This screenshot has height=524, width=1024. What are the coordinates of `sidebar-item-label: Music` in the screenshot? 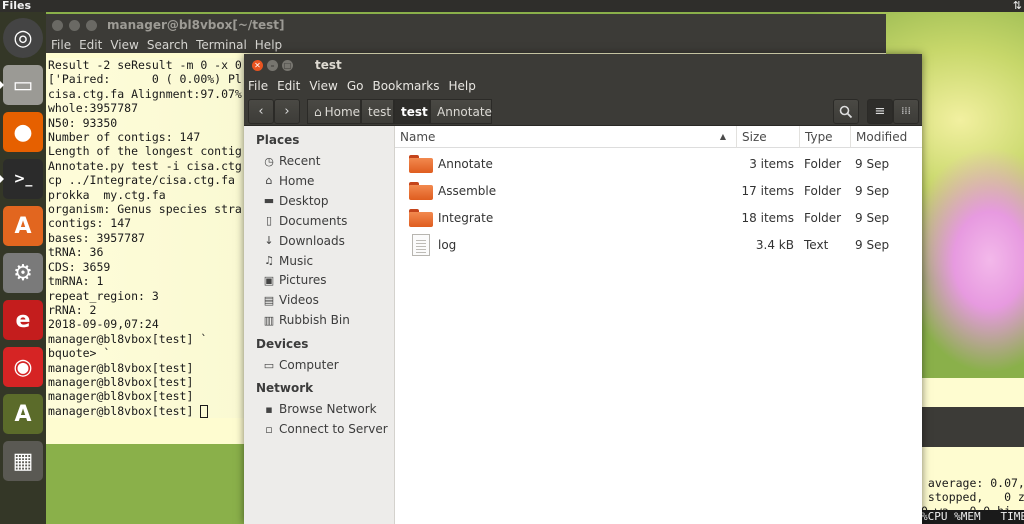 It's located at (296, 260).